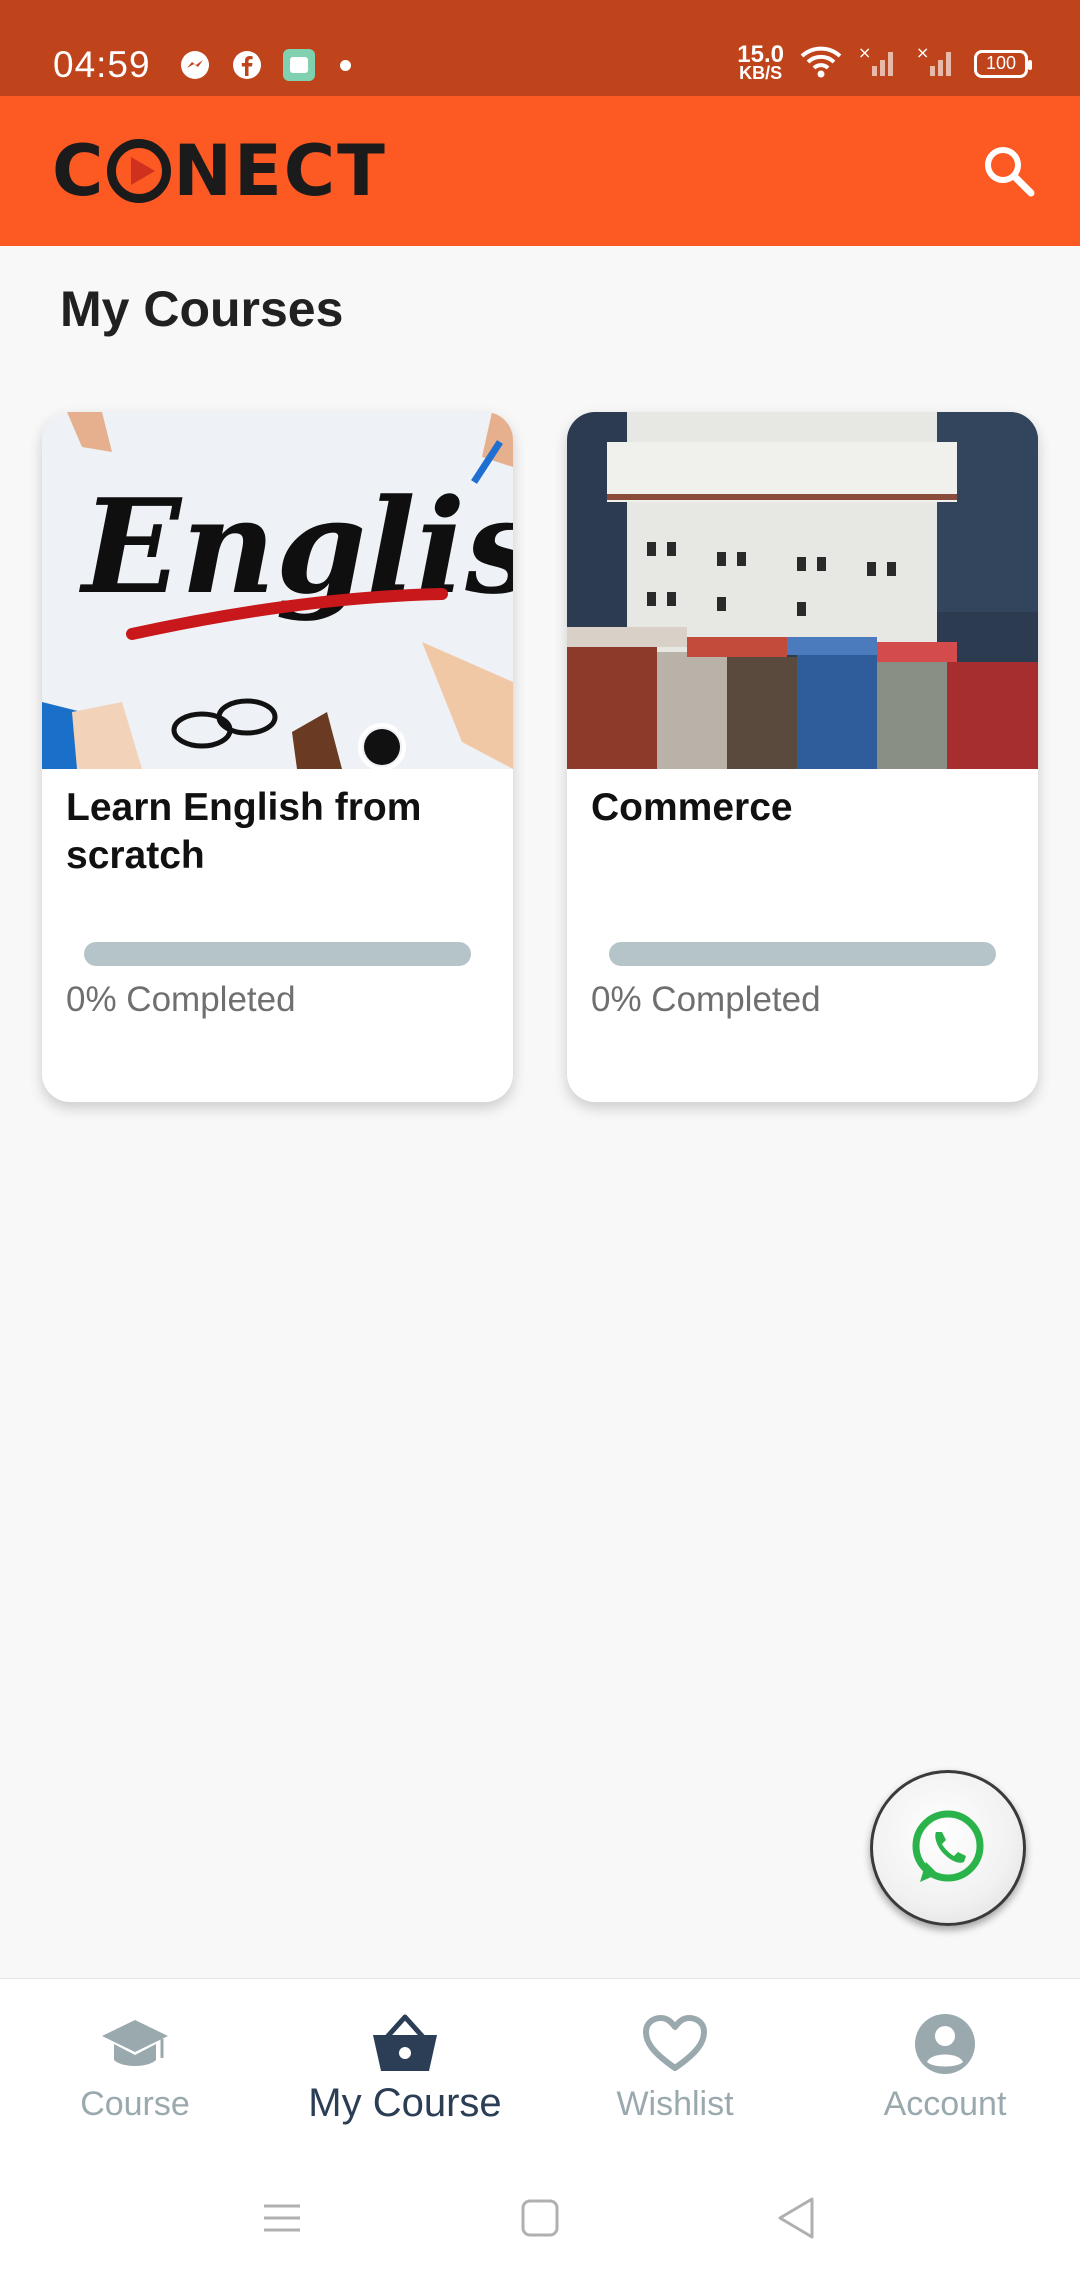 This screenshot has width=1080, height=2280. Describe the element at coordinates (202, 309) in the screenshot. I see `page-title: My Courses` at that location.